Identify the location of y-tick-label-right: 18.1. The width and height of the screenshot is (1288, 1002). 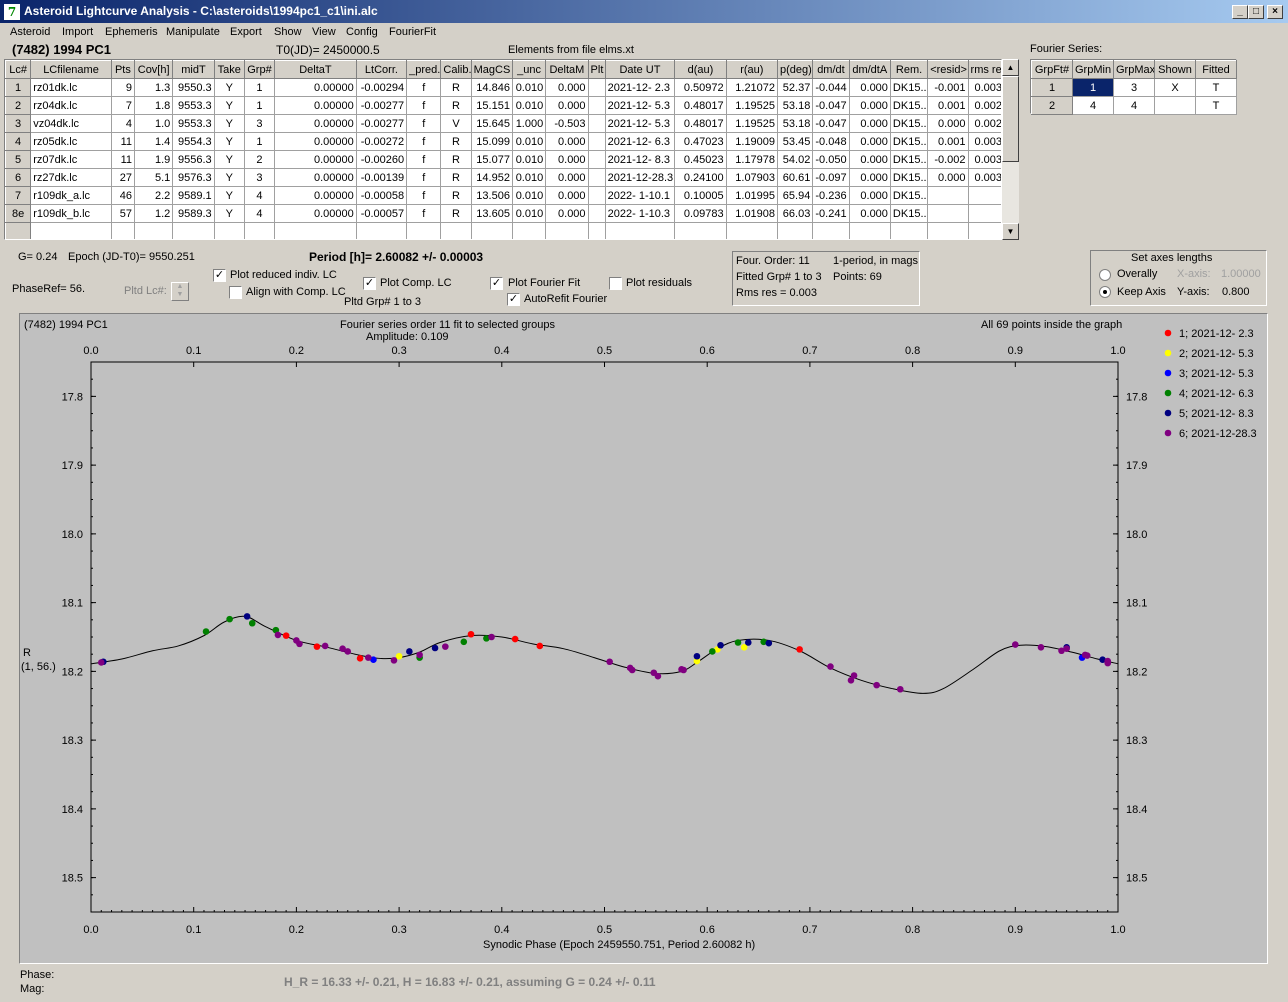
(1136, 604).